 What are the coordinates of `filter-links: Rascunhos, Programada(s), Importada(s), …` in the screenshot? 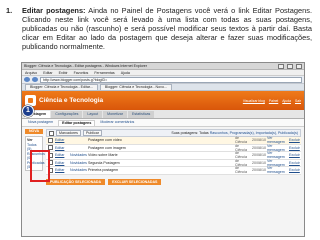 It's located at (254, 133).